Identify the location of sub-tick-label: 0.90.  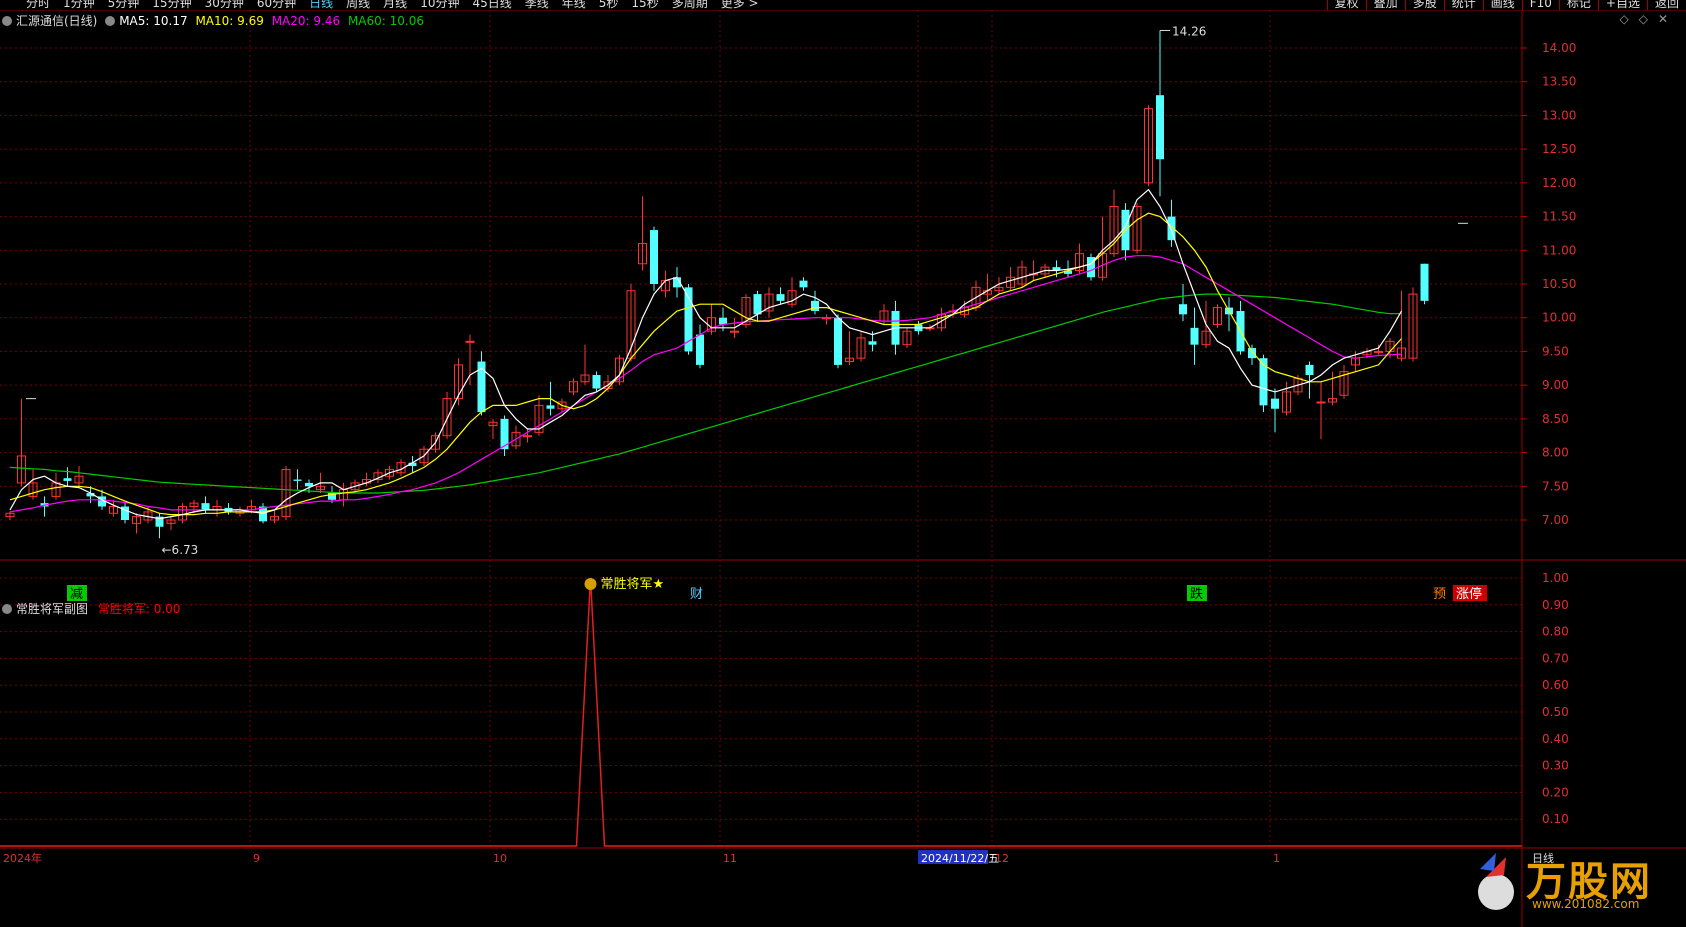
(1555, 605).